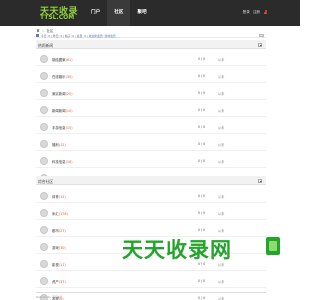  I want to click on forum-name: 体育(15), so click(59, 196).